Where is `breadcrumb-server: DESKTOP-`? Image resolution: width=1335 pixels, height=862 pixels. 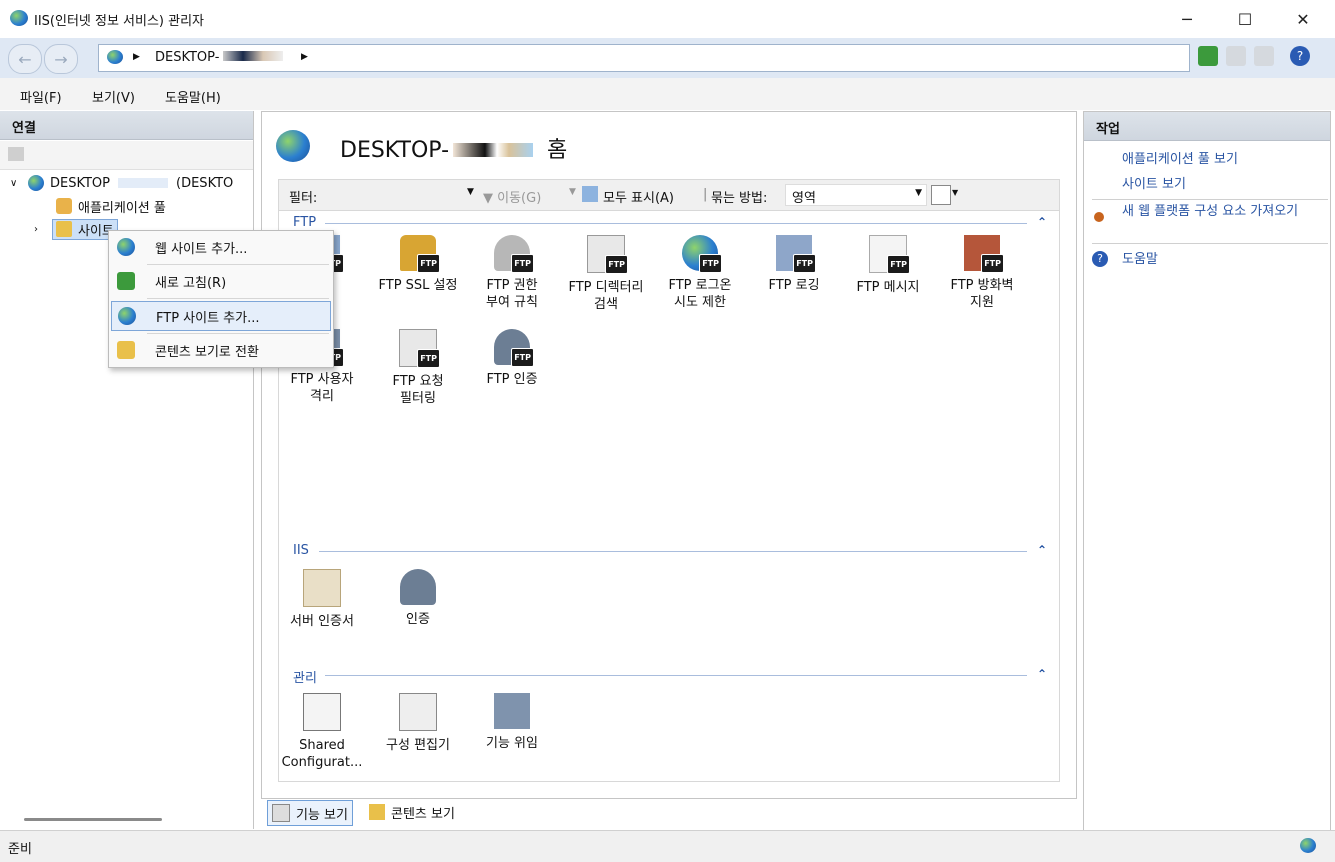 breadcrumb-server: DESKTOP- is located at coordinates (219, 57).